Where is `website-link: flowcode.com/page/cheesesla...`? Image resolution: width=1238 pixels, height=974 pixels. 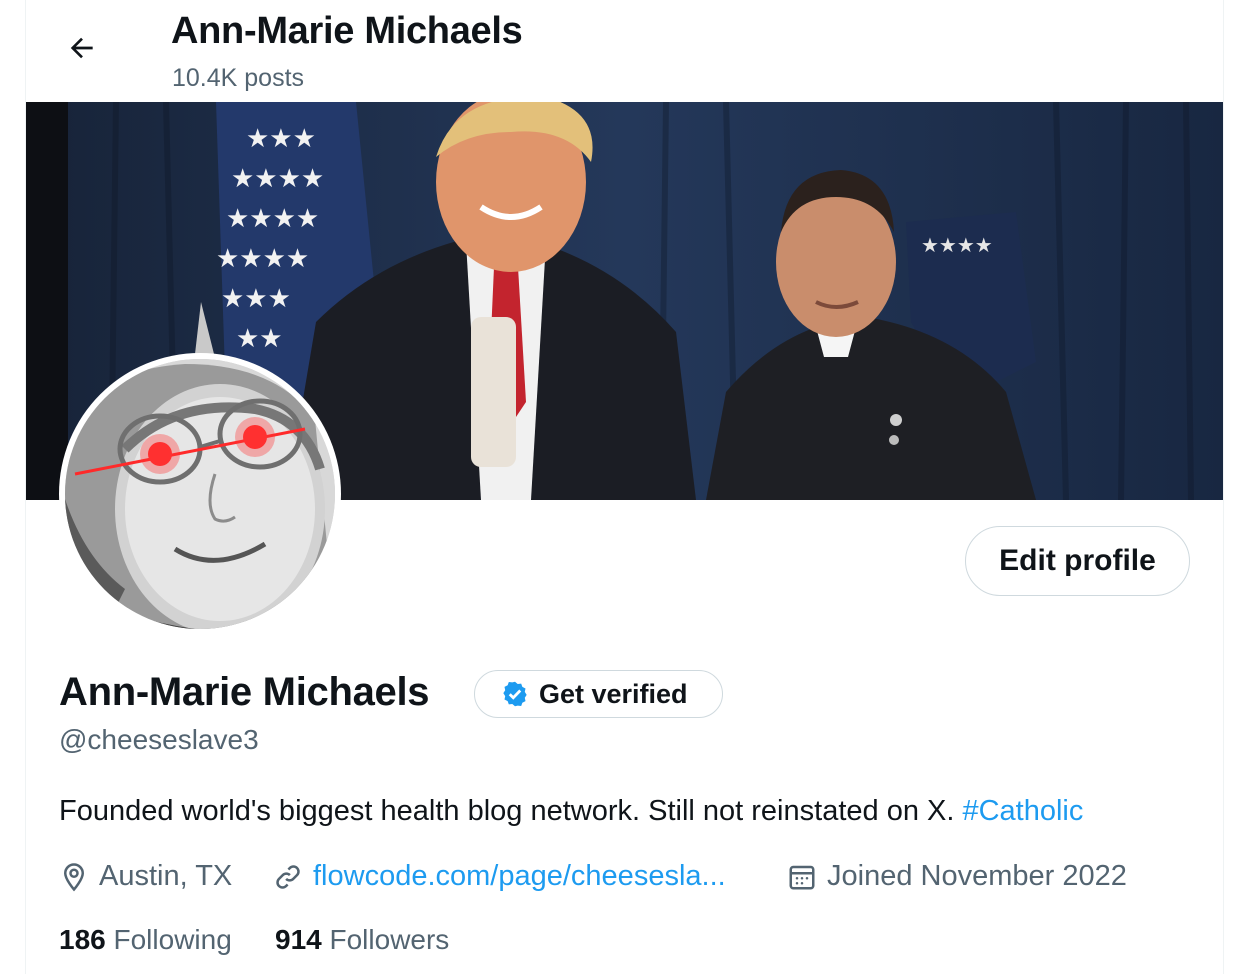
website-link: flowcode.com/page/cheesesla... is located at coordinates (519, 876).